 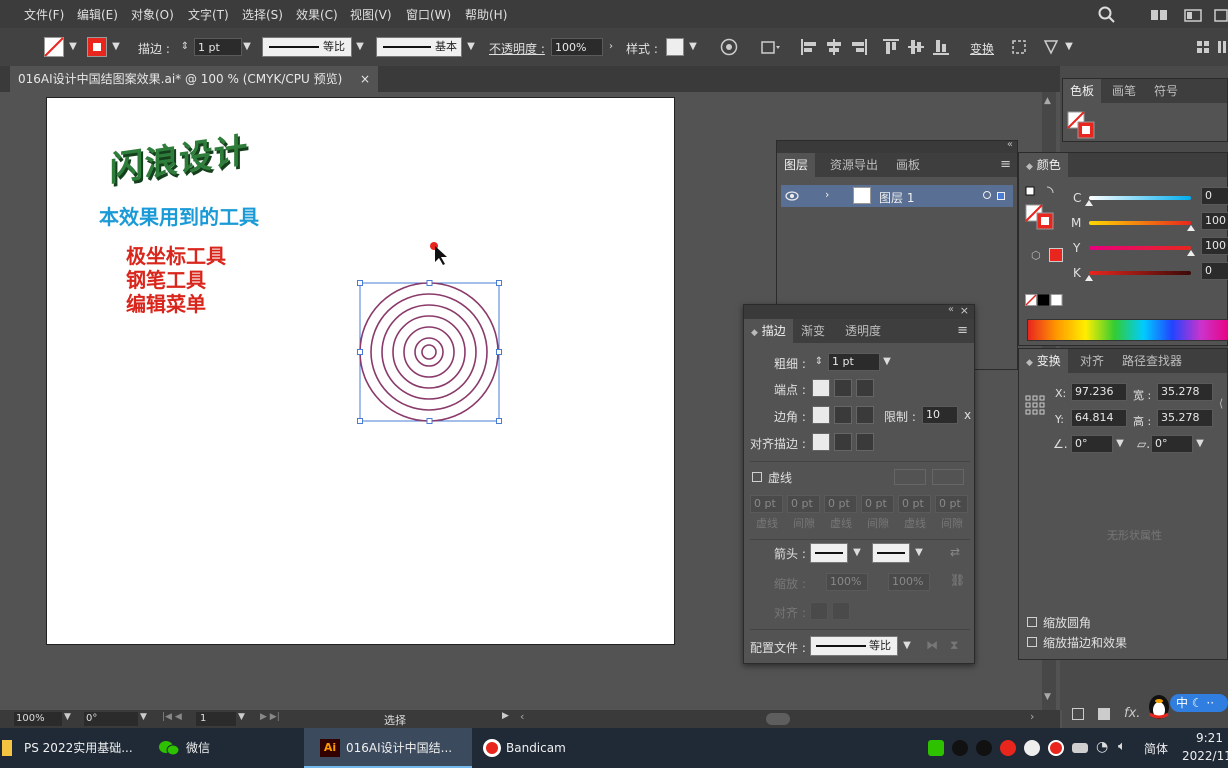 I want to click on align-outside-button, so click(x=865, y=442).